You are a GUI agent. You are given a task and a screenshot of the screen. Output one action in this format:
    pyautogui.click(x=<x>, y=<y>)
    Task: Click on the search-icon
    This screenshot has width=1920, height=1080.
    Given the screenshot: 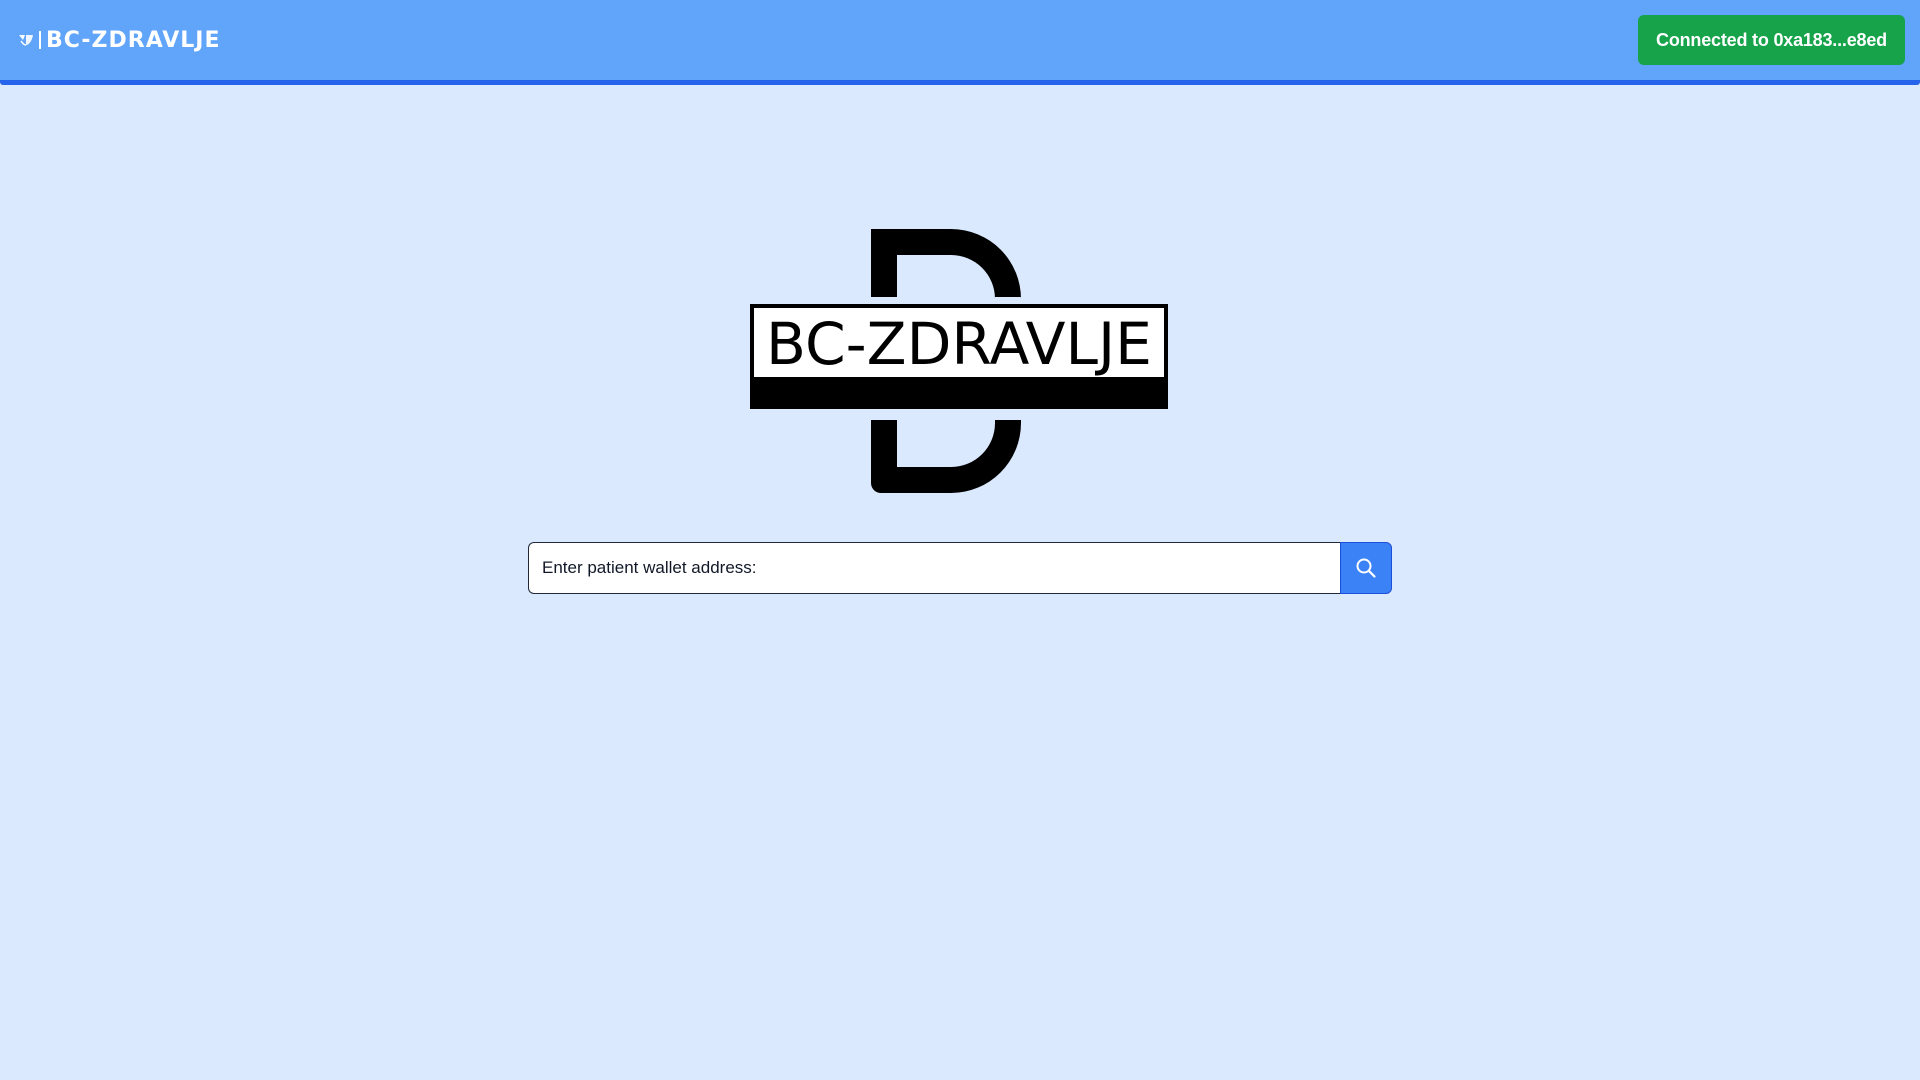 What is the action you would take?
    pyautogui.click(x=1366, y=568)
    